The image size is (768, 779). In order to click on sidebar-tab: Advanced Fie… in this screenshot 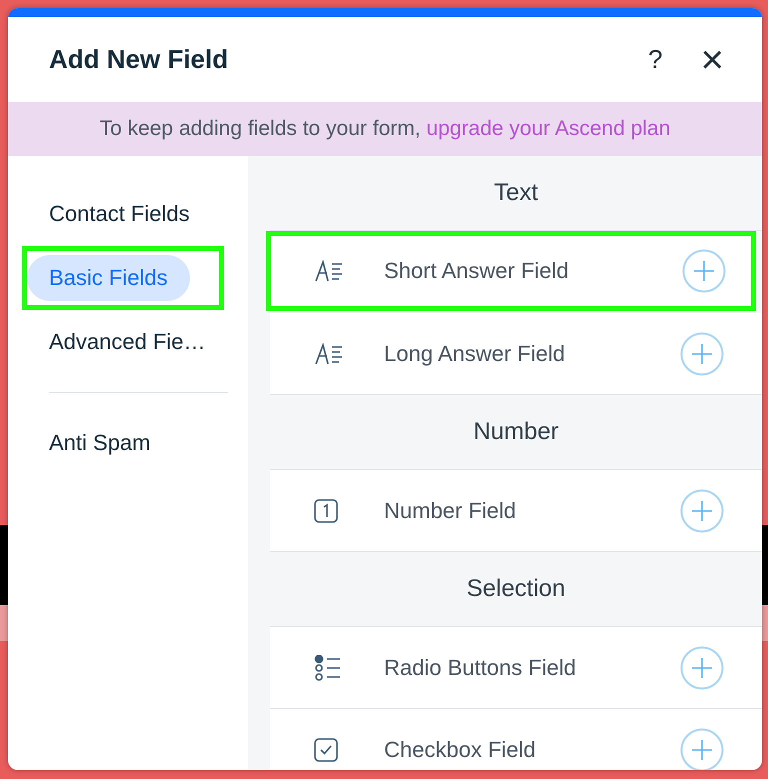, I will do `click(127, 342)`.